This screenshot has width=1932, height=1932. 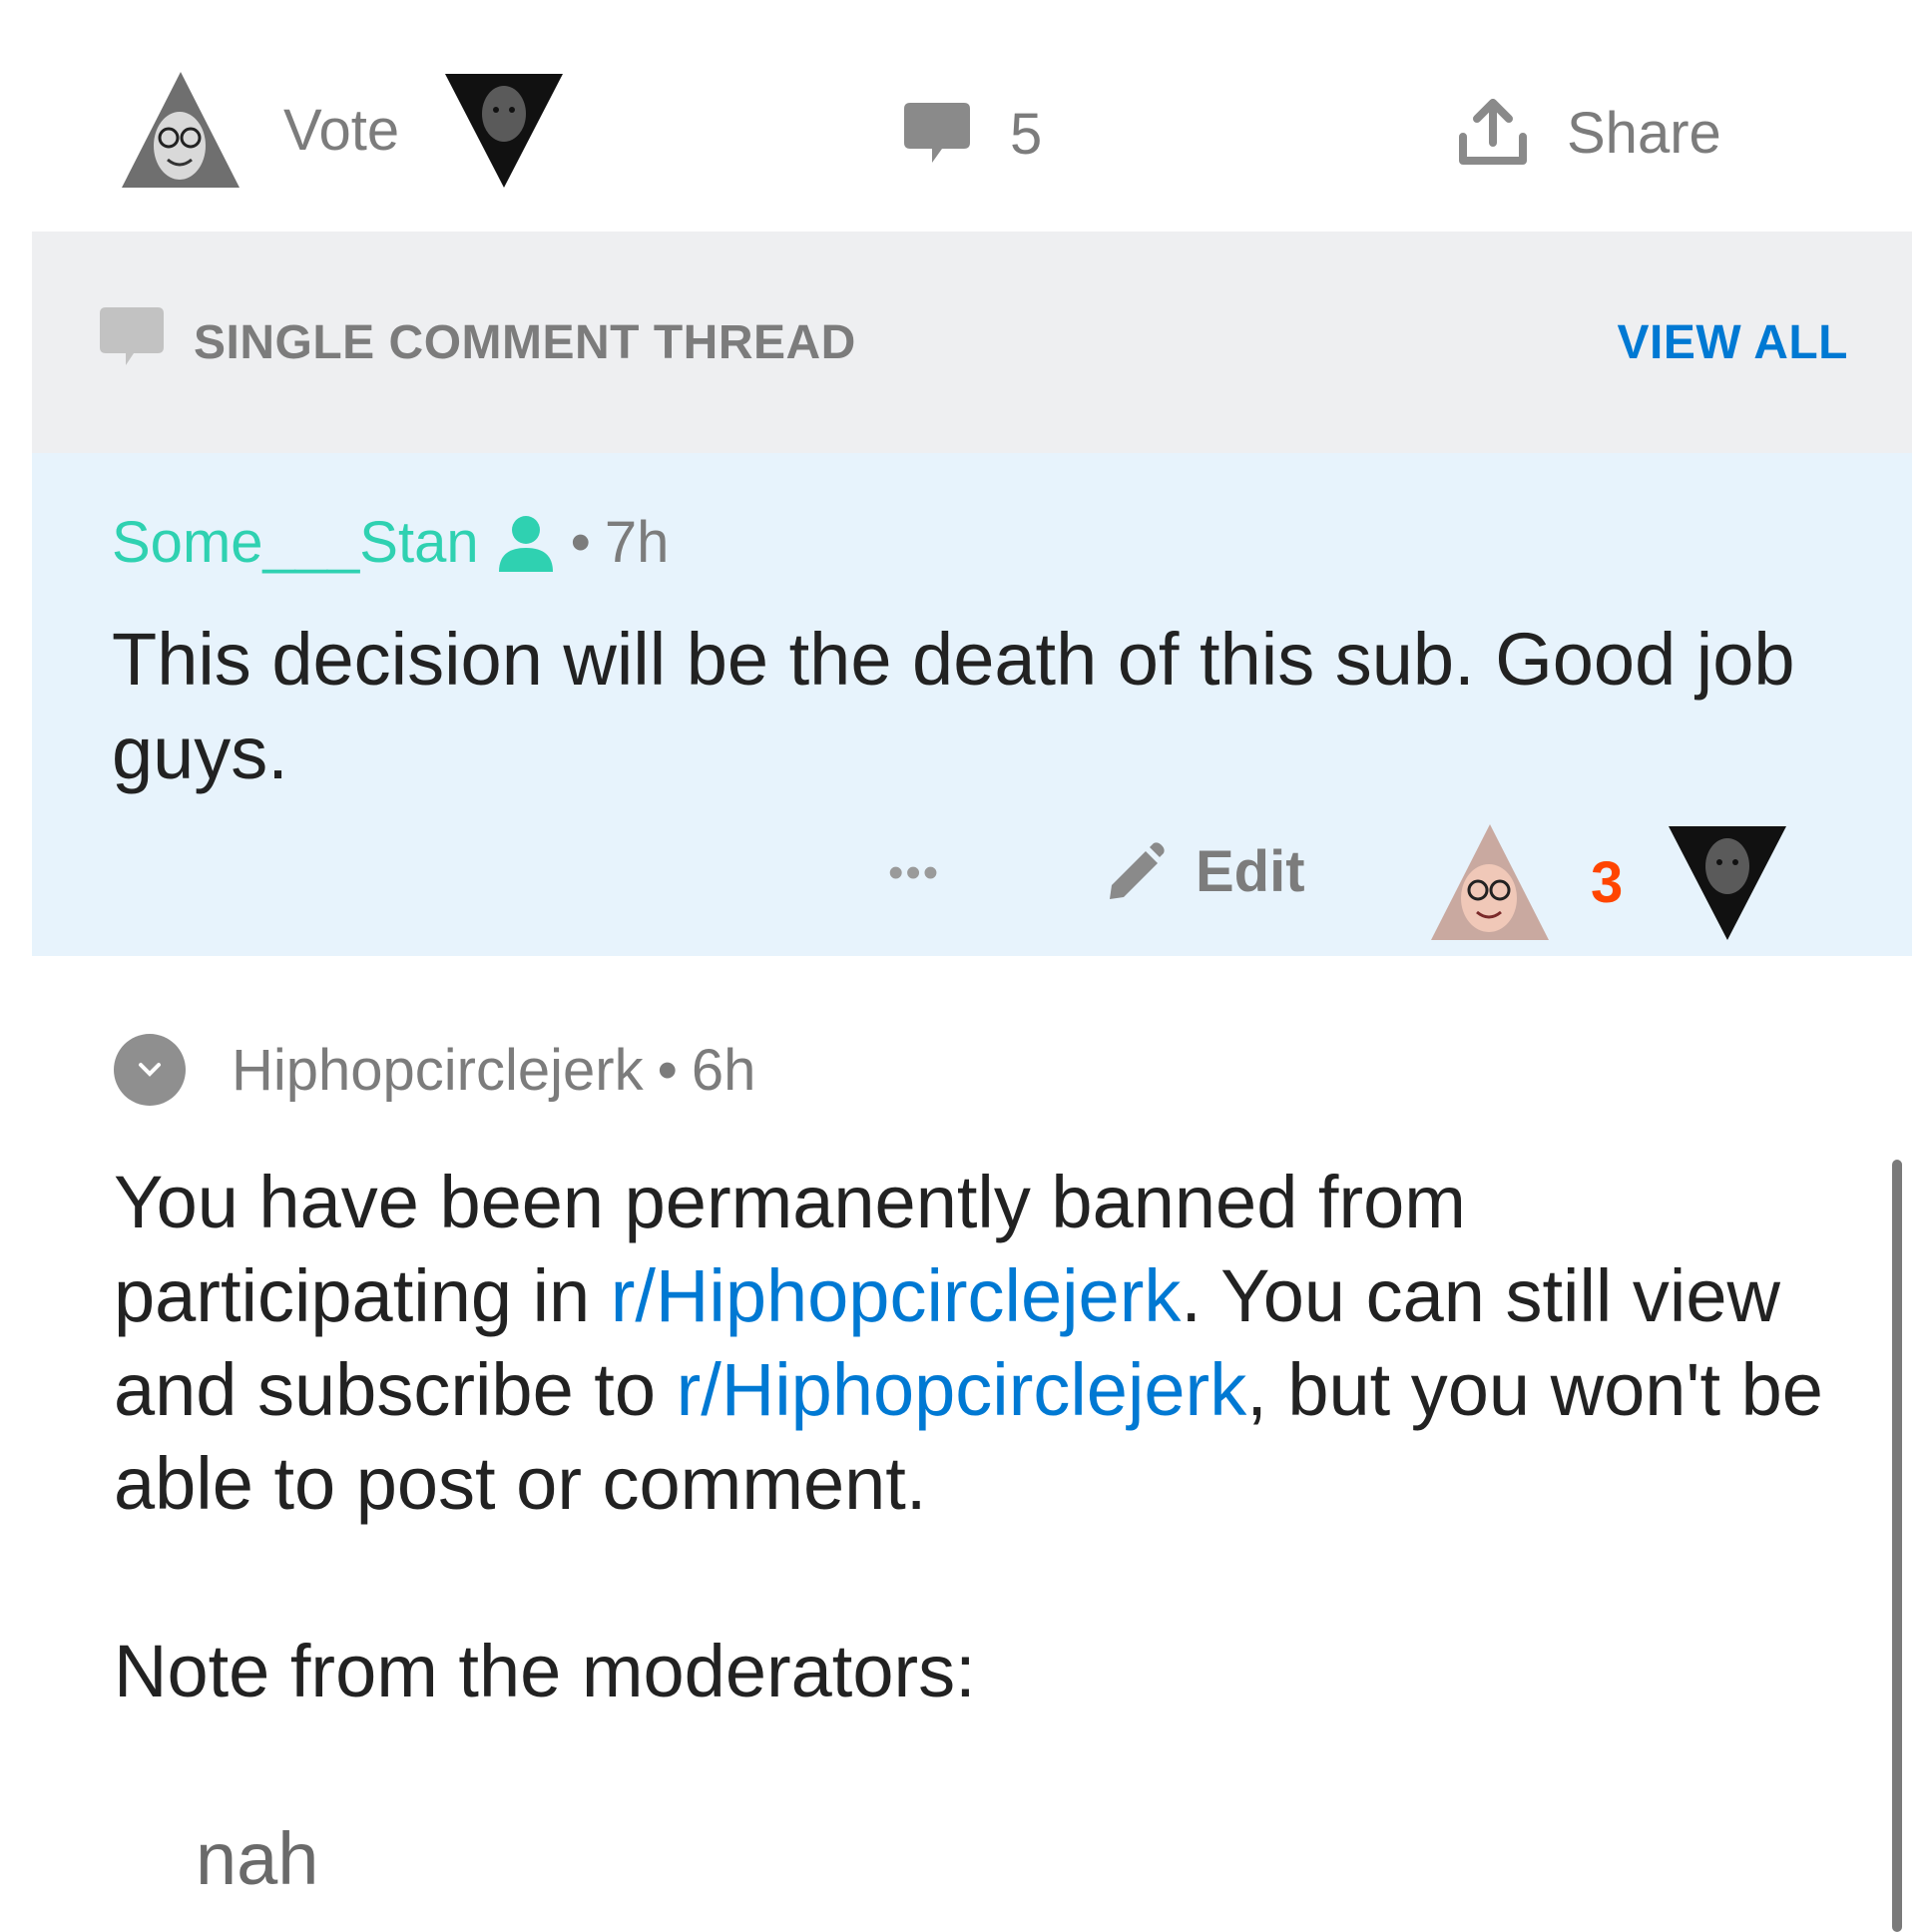 What do you see at coordinates (914, 873) in the screenshot?
I see `more-options-button: •••` at bounding box center [914, 873].